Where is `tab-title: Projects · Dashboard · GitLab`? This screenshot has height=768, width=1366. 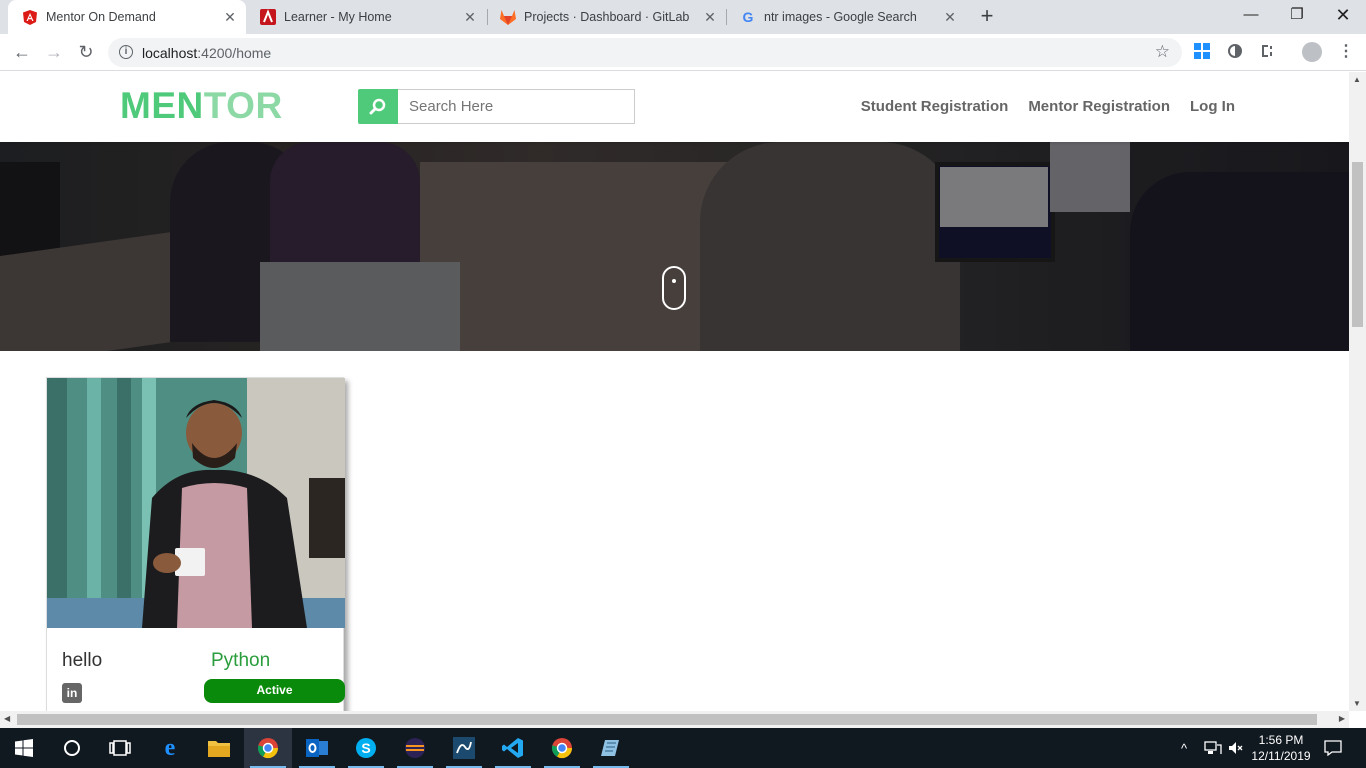 tab-title: Projects · Dashboard · GitLab is located at coordinates (607, 17).